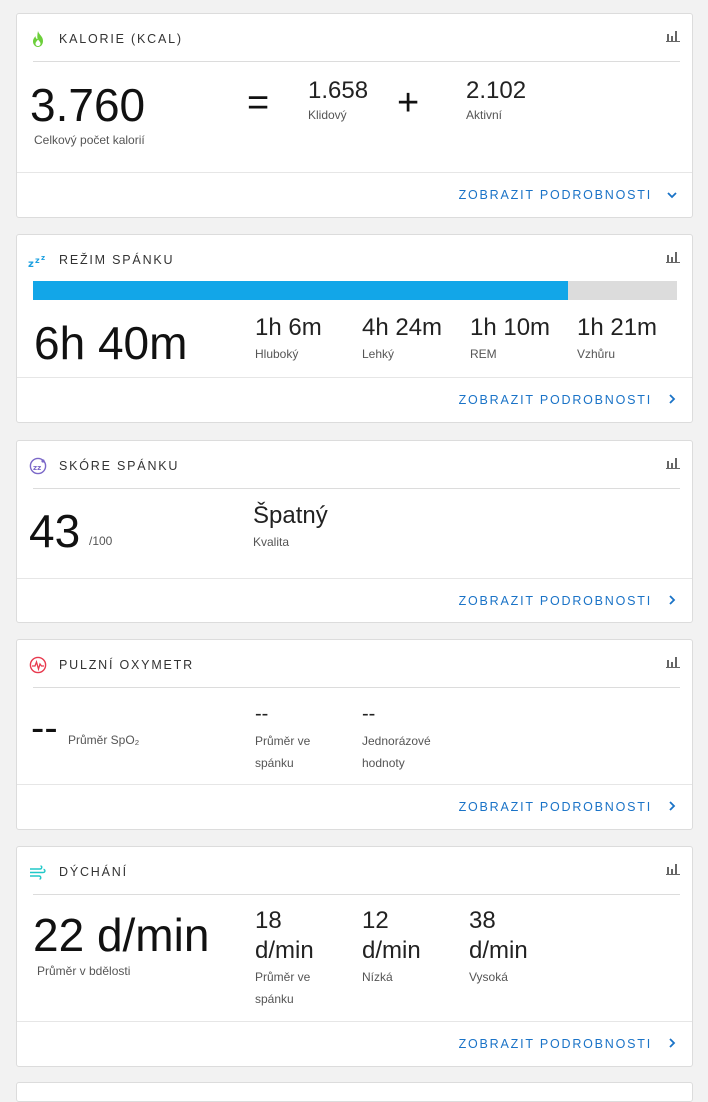 The height and width of the screenshot is (1102, 708). What do you see at coordinates (377, 977) in the screenshot?
I see `breathing-low-label: Nízká` at bounding box center [377, 977].